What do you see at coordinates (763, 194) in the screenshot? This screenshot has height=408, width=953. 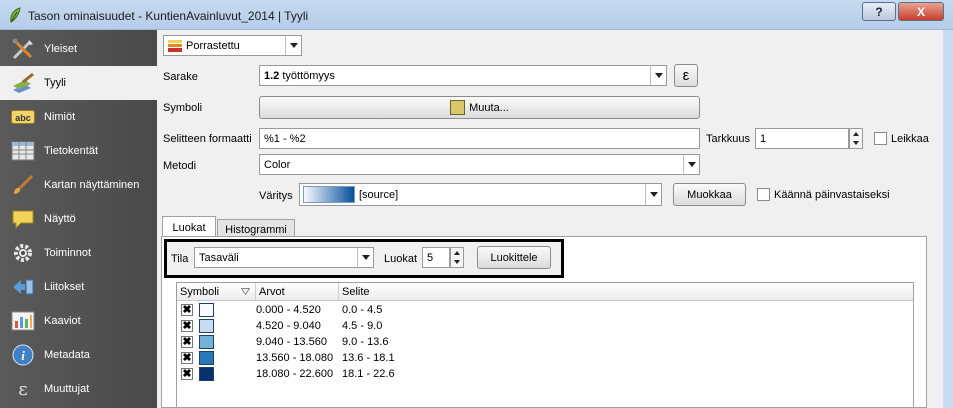 I see `invert-ramp-checkbox` at bounding box center [763, 194].